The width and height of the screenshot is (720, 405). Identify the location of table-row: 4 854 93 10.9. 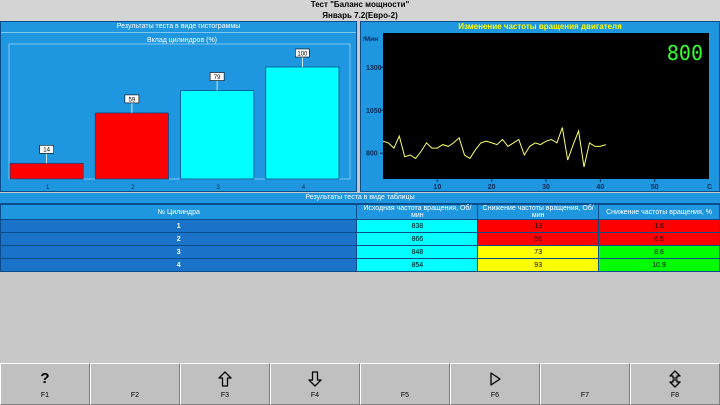
(360, 265).